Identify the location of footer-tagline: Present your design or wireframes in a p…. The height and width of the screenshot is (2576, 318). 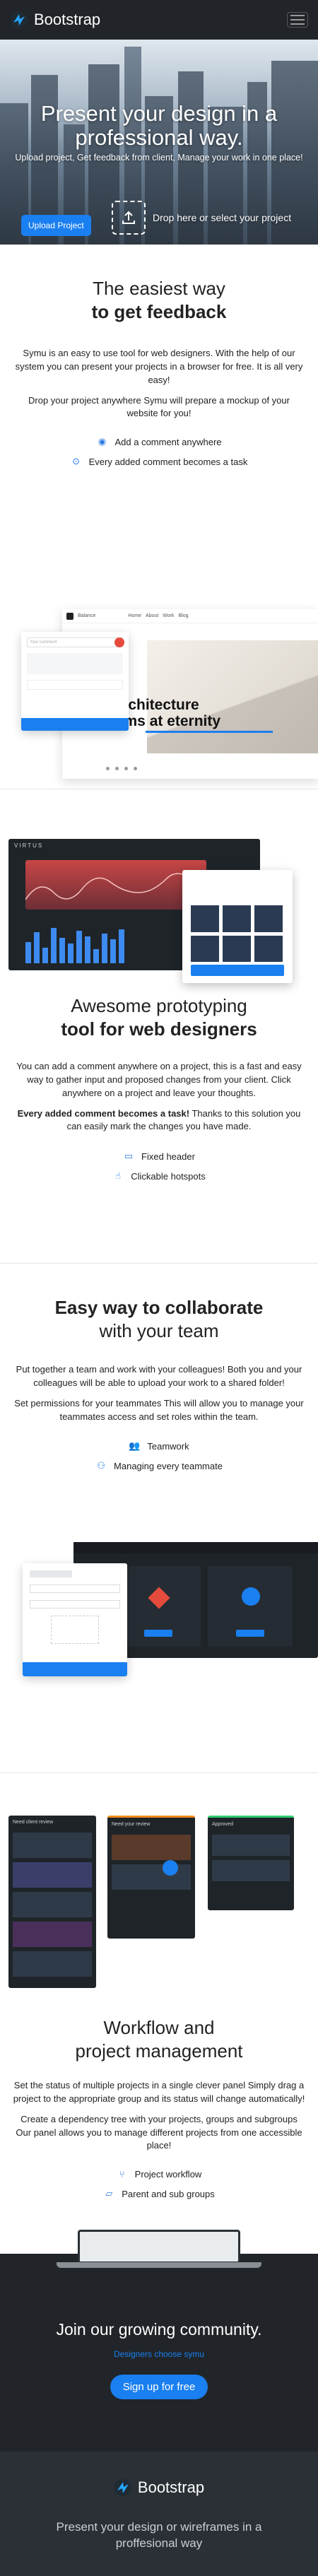
(159, 2535).